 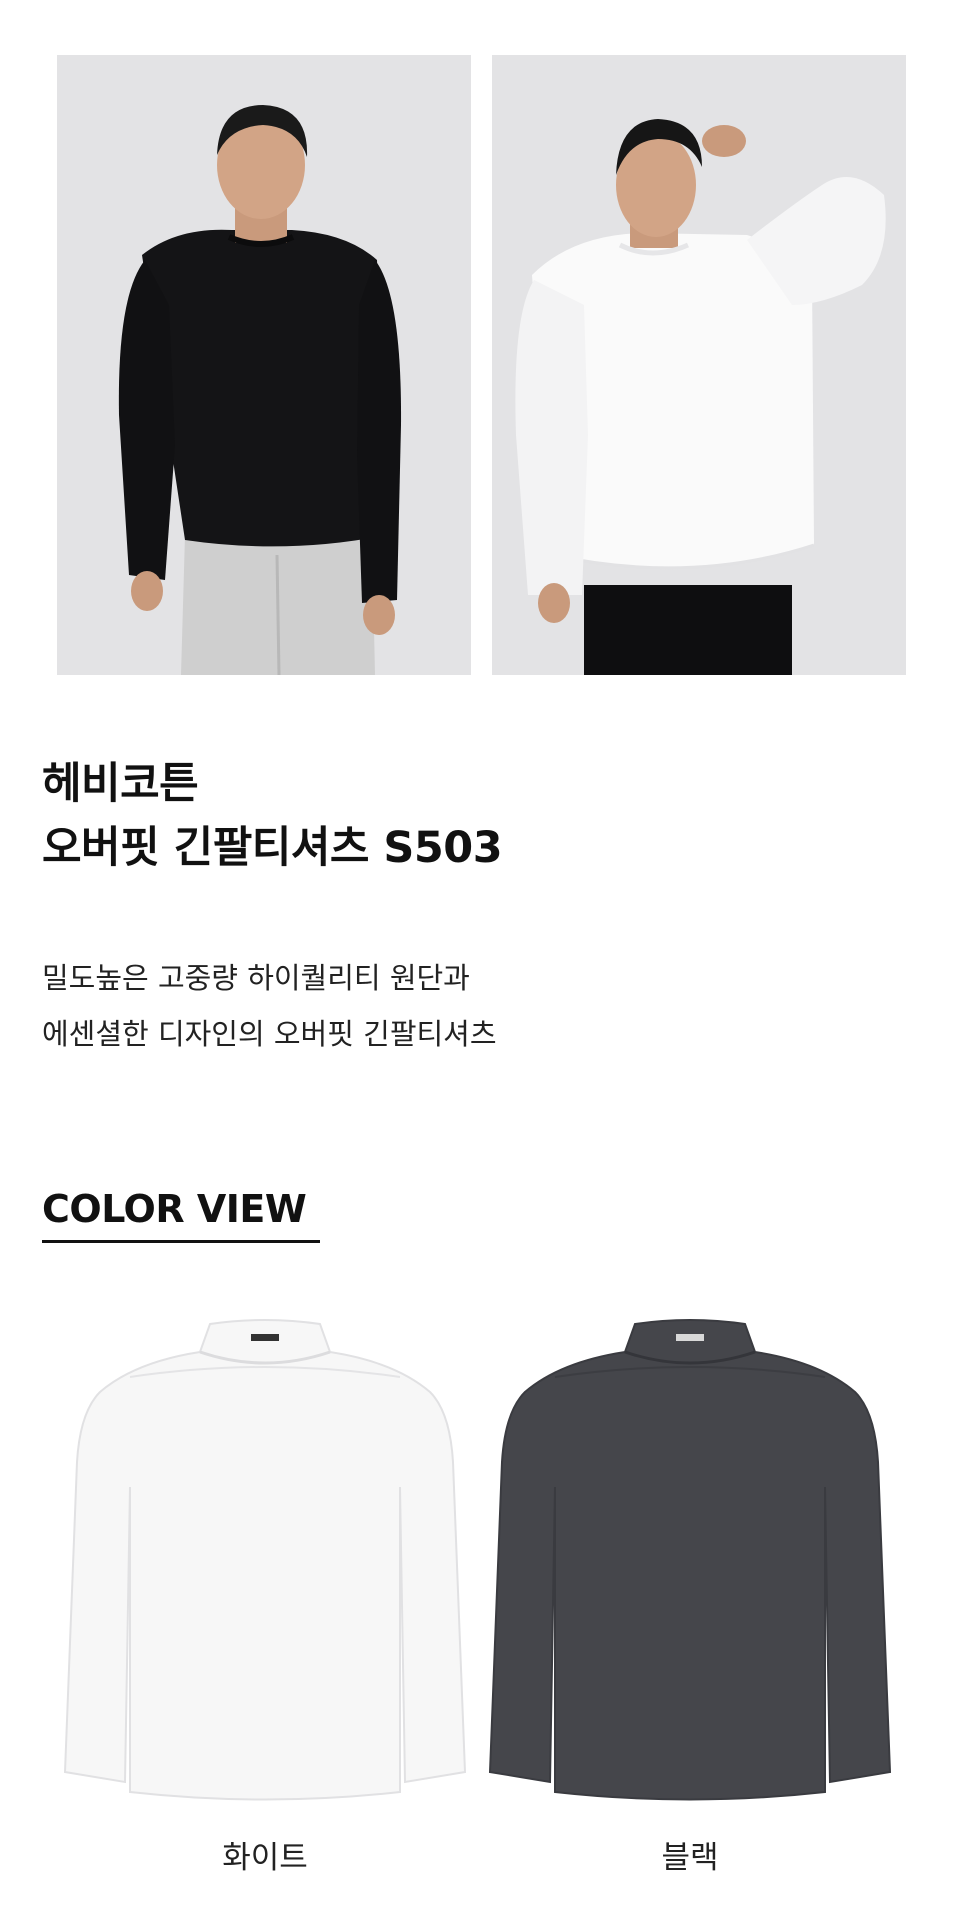 I want to click on product-description-line-1: 밀도높은 고중량 하이퀄리티 원단과, so click(x=256, y=978).